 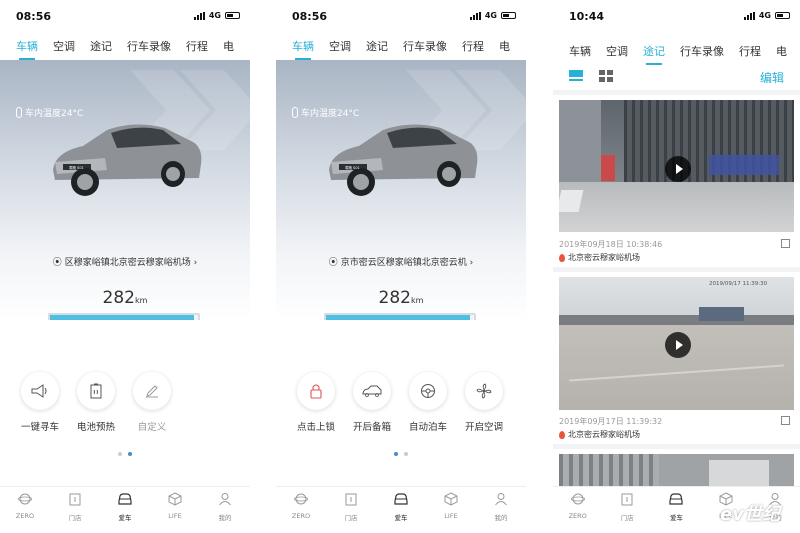 What do you see at coordinates (428, 402) in the screenshot?
I see `auto-park-button: 自动泊车` at bounding box center [428, 402].